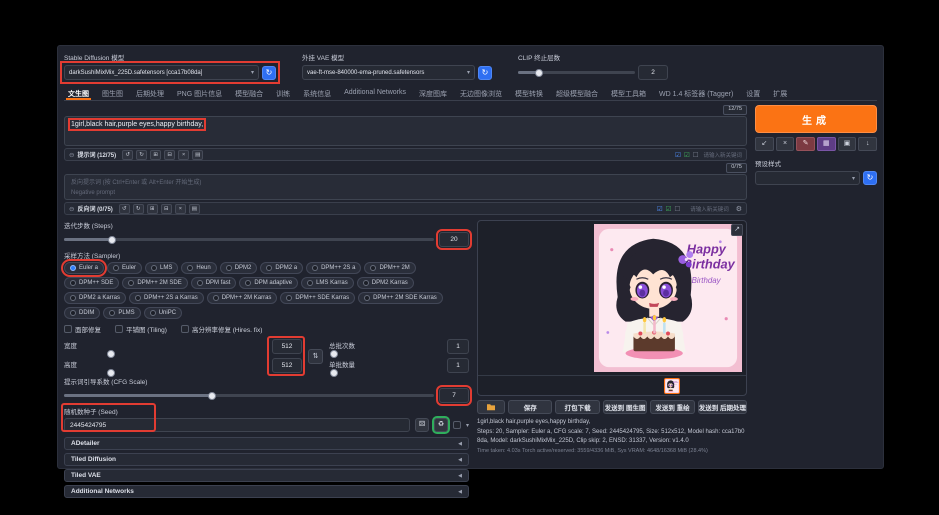  I want to click on sampler-option: PLMS, so click(122, 313).